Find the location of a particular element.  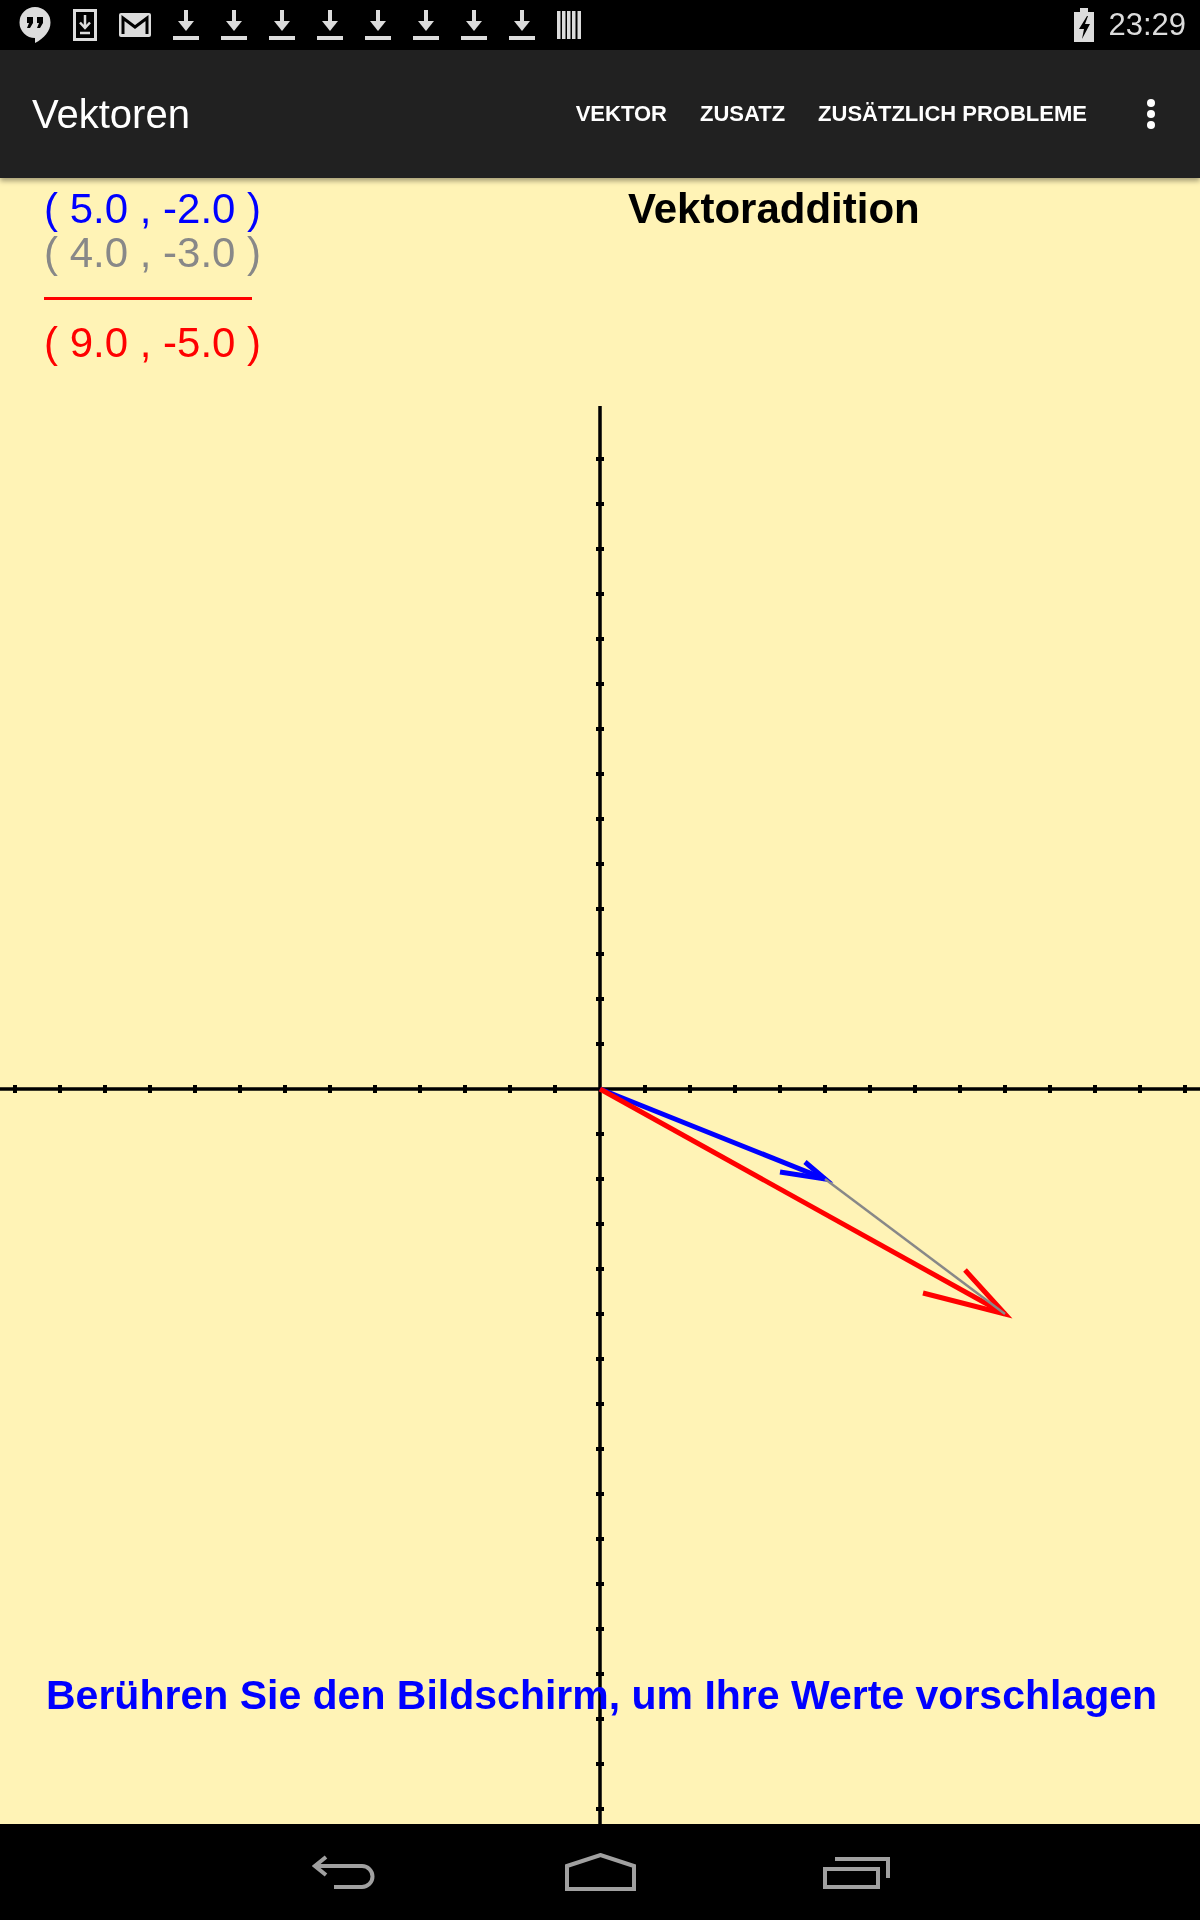

menu-action: ZUSÄTZLICH PROBLEME is located at coordinates (952, 114).